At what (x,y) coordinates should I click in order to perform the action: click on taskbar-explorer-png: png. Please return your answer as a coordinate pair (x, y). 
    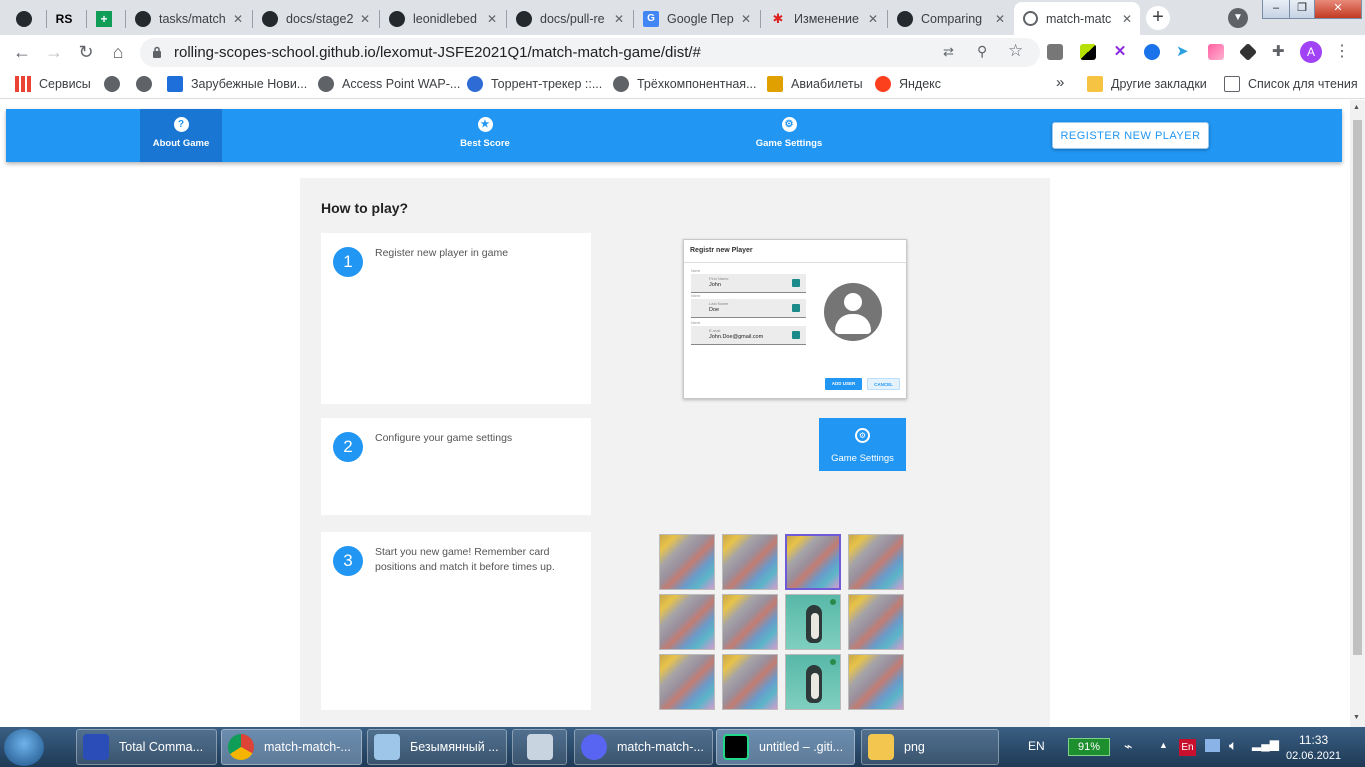
    Looking at the image, I should click on (930, 747).